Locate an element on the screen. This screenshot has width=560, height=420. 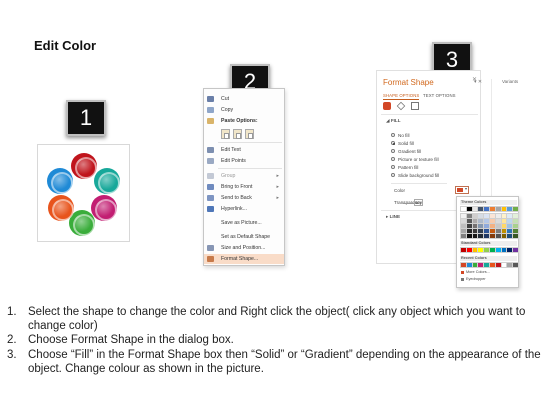
radio-solid-fill: Solid fill is located at coordinates (402, 144).